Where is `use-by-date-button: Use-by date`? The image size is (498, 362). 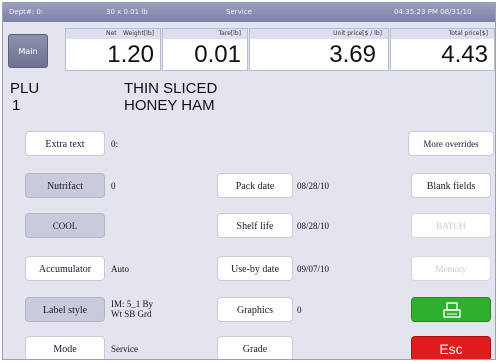 use-by-date-button: Use-by date is located at coordinates (255, 268).